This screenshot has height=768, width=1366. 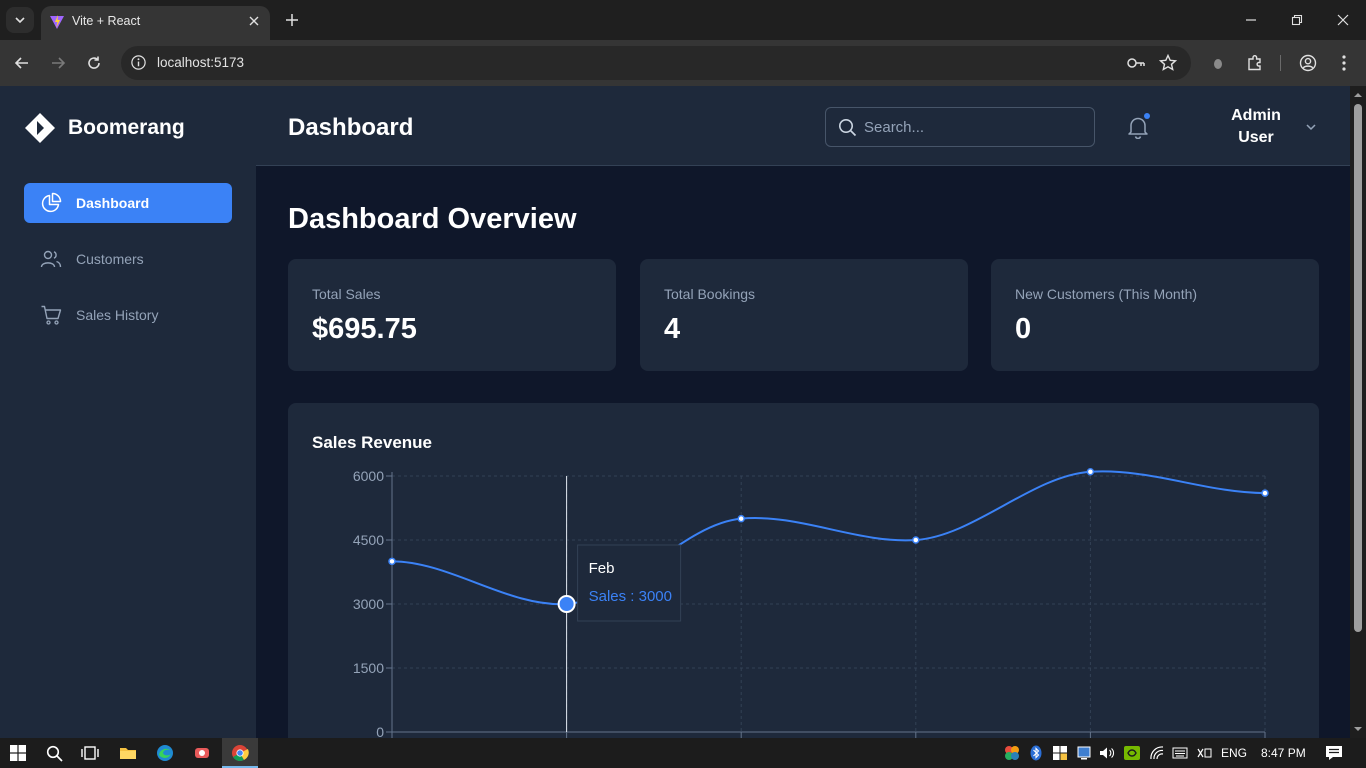 I want to click on stat-value: $695.75, so click(x=364, y=329).